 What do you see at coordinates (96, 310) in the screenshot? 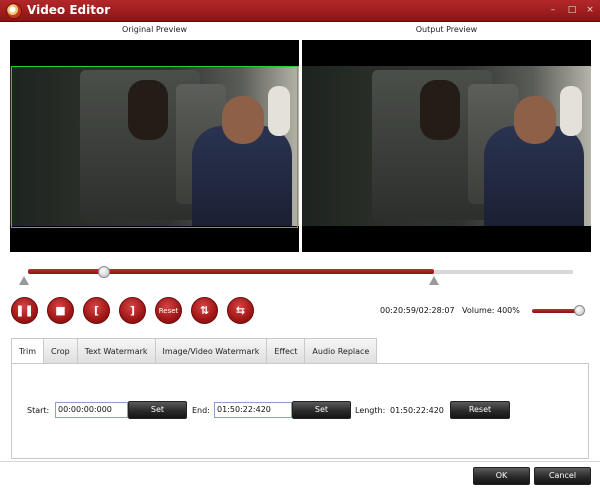
I see `set-start-button: [` at bounding box center [96, 310].